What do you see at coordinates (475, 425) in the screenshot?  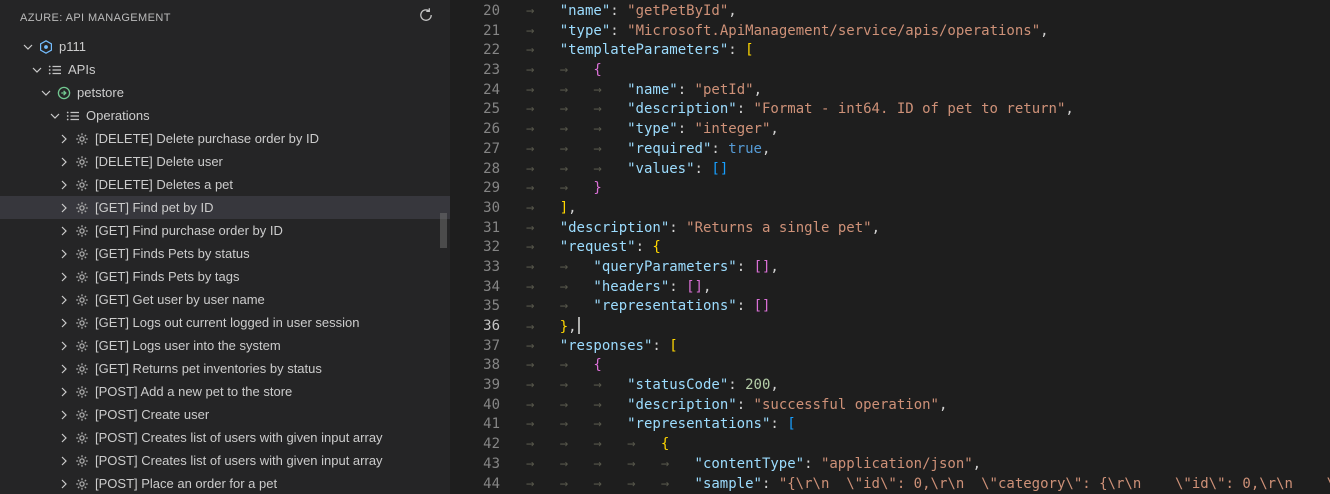 I see `line-number: 41` at bounding box center [475, 425].